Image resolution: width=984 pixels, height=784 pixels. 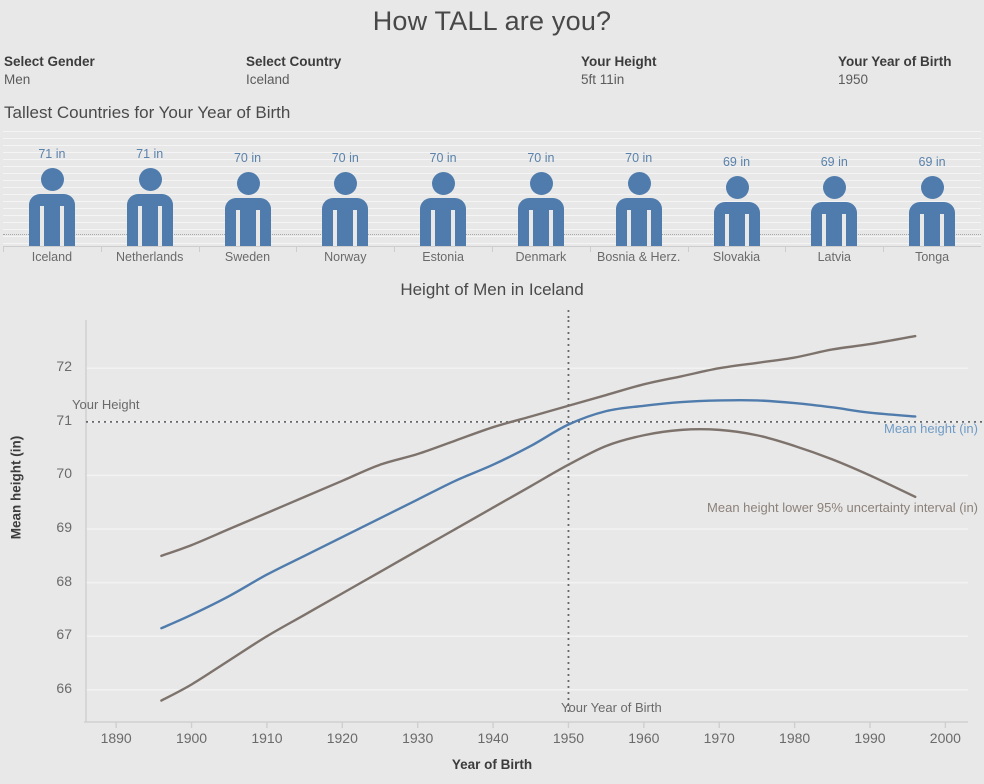 I want to click on country-figure: 70 in Denmark, so click(x=540, y=197).